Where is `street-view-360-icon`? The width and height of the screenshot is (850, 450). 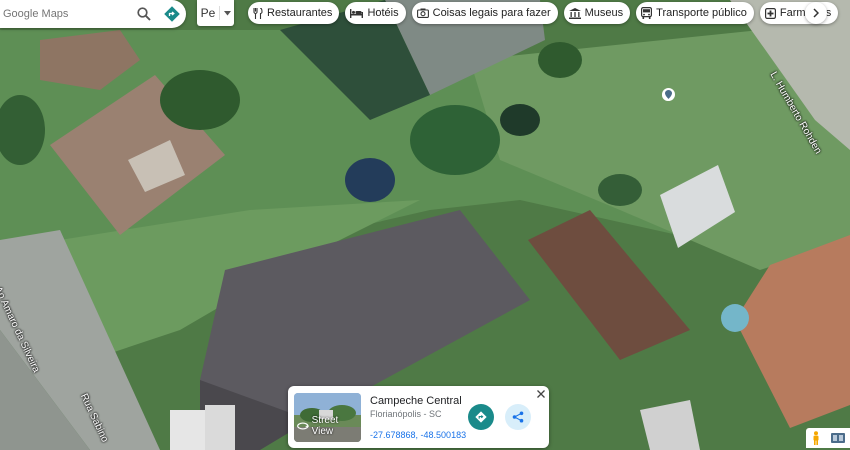 street-view-360-icon is located at coordinates (303, 426).